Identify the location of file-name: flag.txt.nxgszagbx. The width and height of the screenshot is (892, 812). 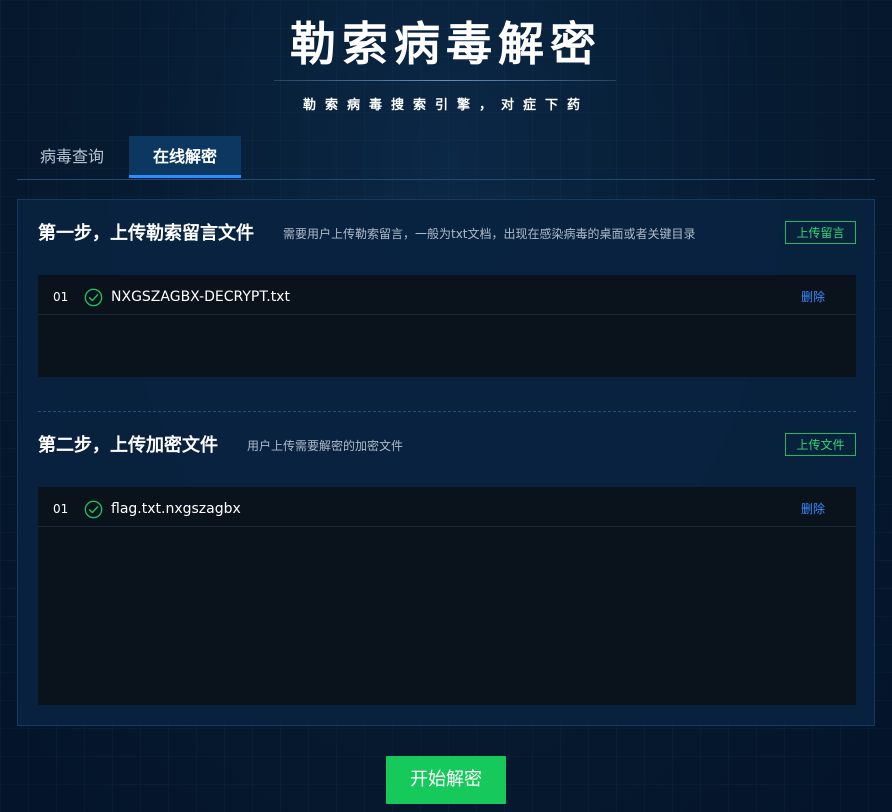
(176, 509).